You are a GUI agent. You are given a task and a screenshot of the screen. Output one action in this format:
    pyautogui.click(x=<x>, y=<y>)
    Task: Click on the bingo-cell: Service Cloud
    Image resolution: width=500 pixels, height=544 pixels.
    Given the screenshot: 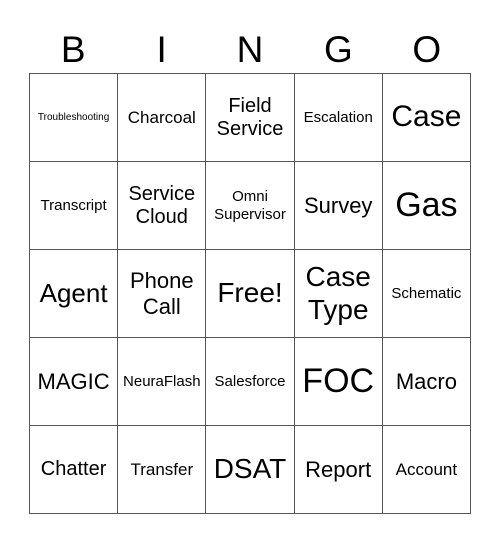 What is the action you would take?
    pyautogui.click(x=162, y=206)
    